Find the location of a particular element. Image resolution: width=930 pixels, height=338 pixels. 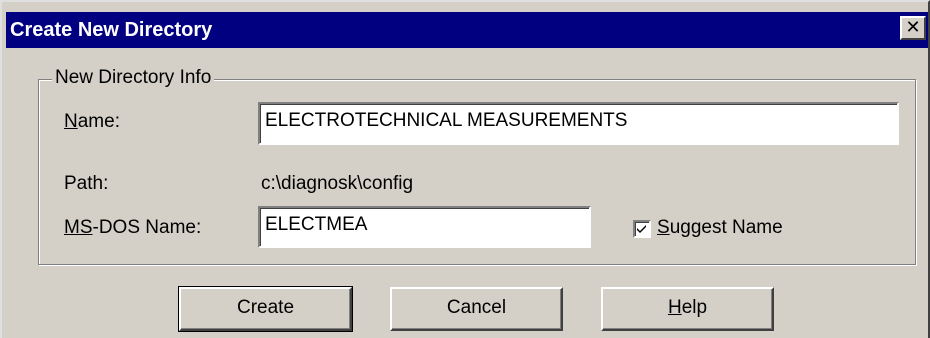

msdos-name-label: MS-DOS Name: is located at coordinates (132, 228).